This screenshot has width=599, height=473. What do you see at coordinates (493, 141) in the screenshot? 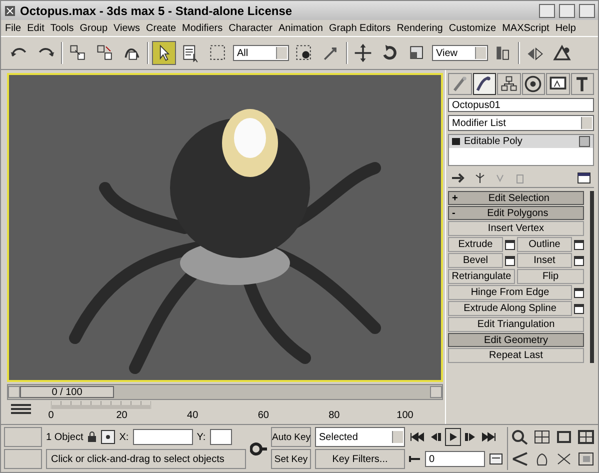
I see `stack-item-label: Editable Poly` at bounding box center [493, 141].